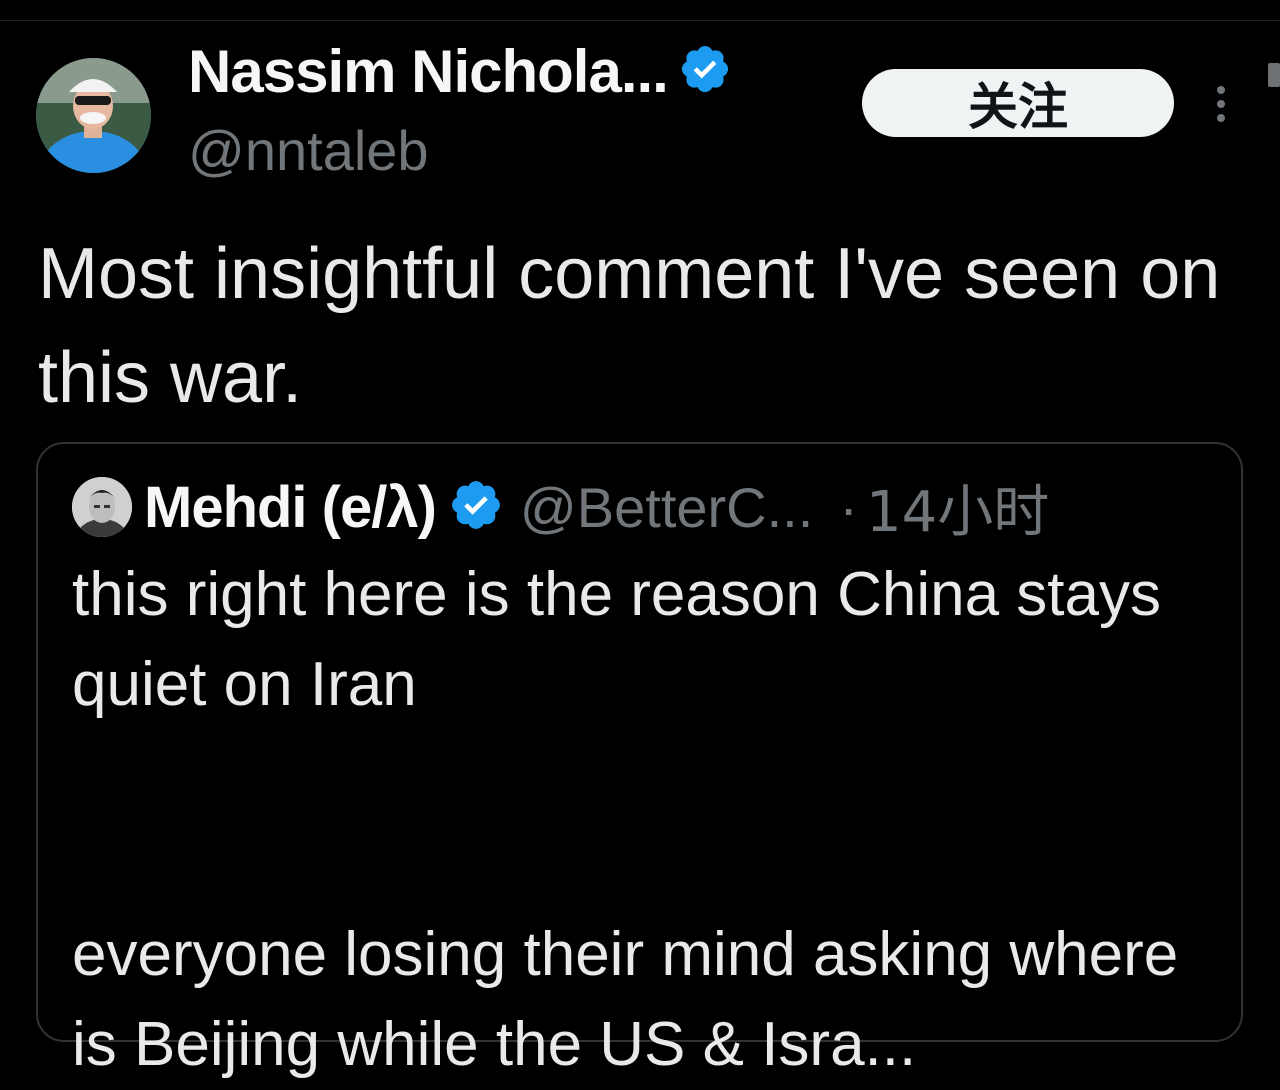 This screenshot has width=1280, height=1090. I want to click on avatar-photo, so click(102, 507).